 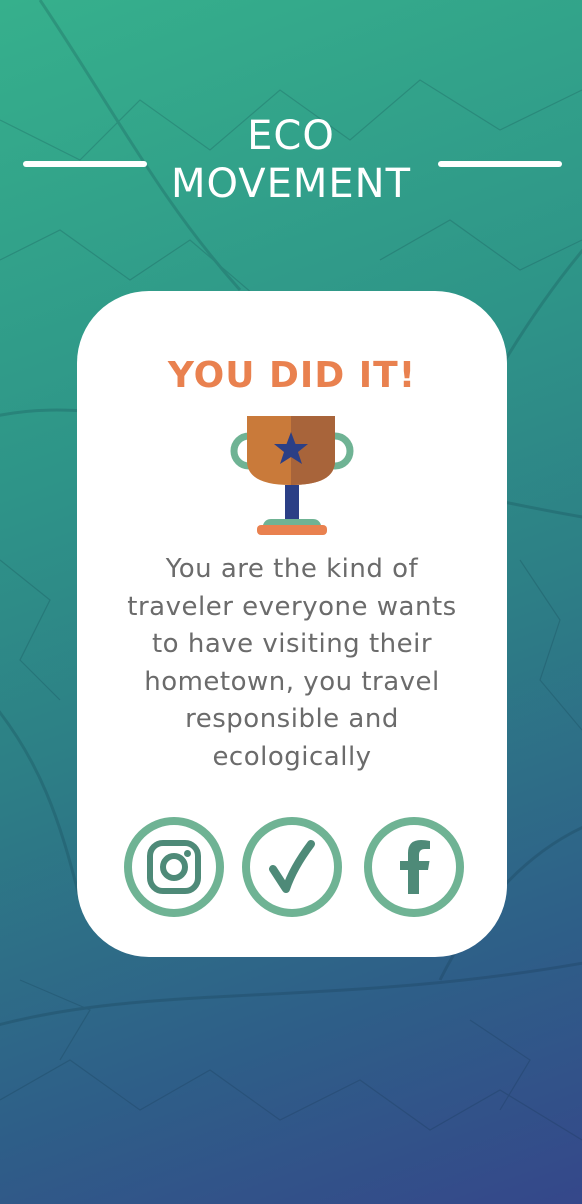 I want to click on instagram-share-button, so click(x=174, y=867).